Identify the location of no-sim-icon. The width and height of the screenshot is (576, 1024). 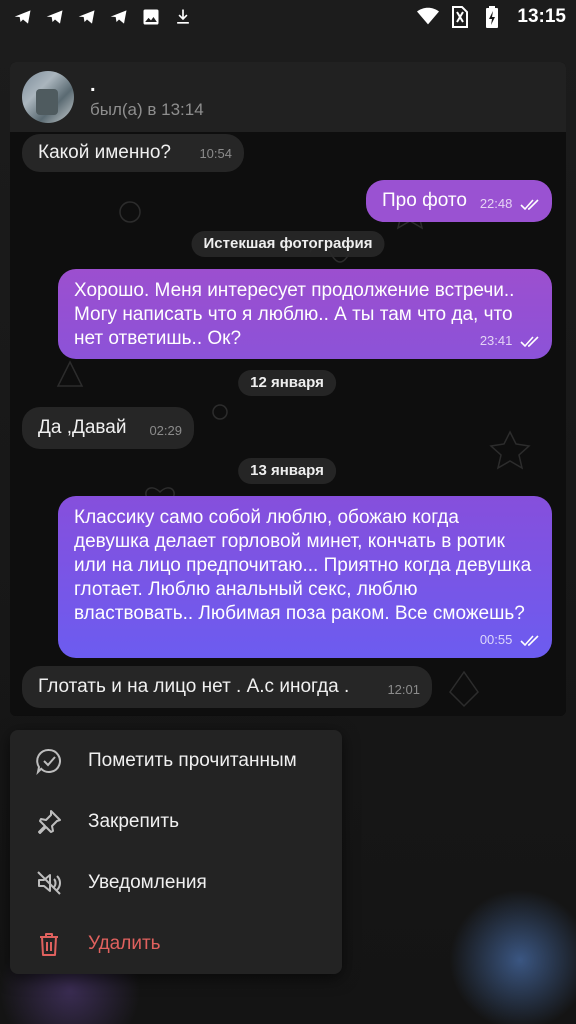
(460, 17).